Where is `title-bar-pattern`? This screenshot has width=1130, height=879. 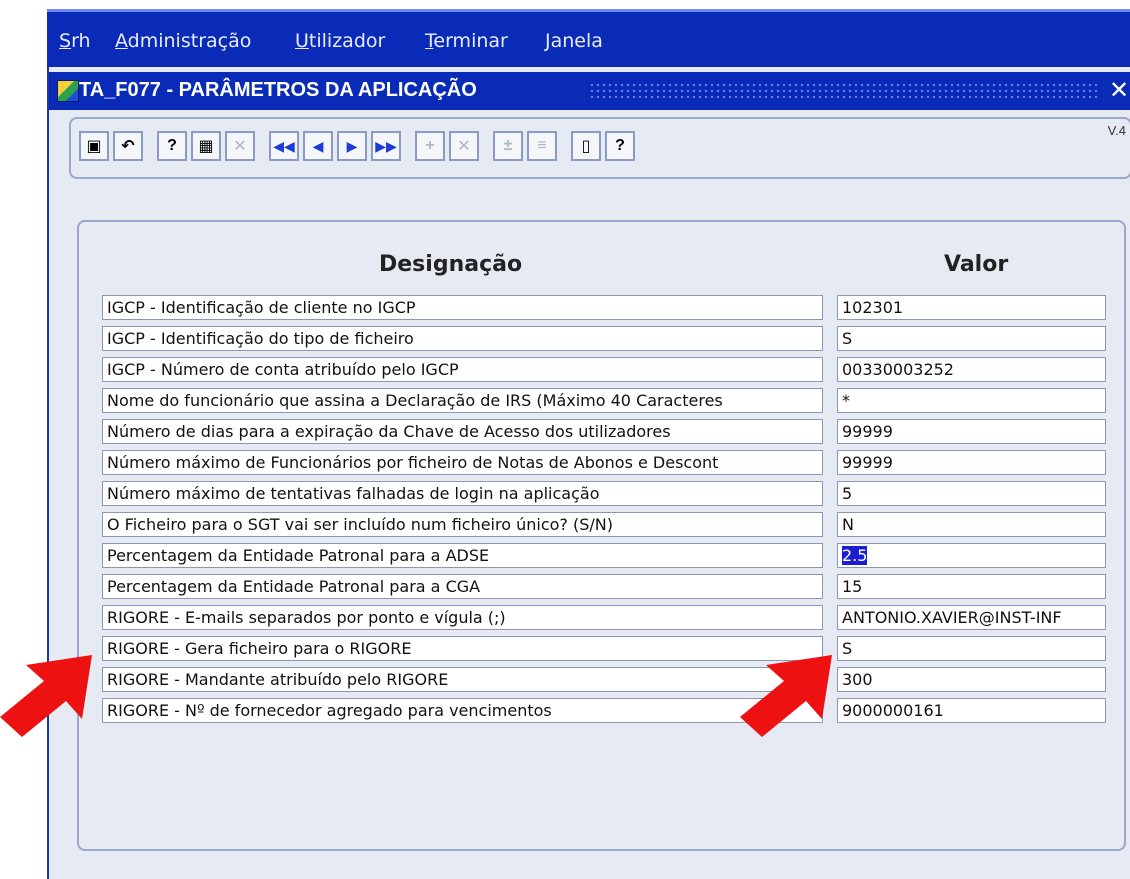 title-bar-pattern is located at coordinates (844, 91).